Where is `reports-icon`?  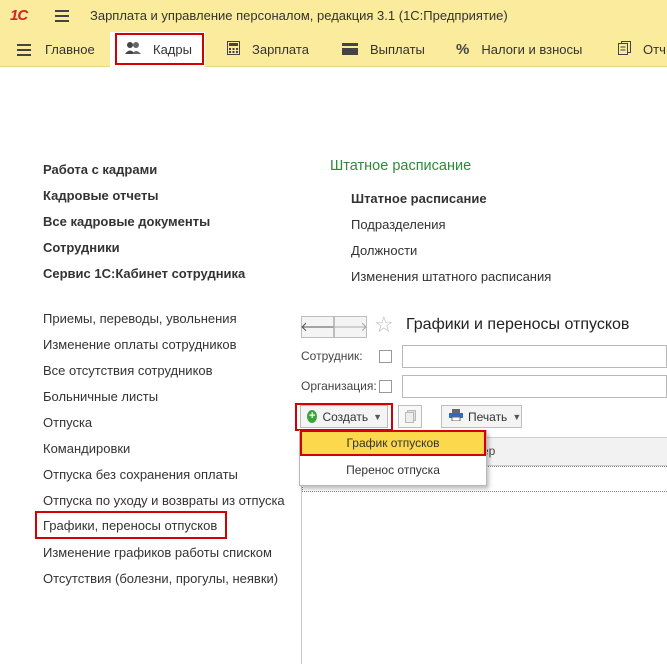 reports-icon is located at coordinates (624, 49).